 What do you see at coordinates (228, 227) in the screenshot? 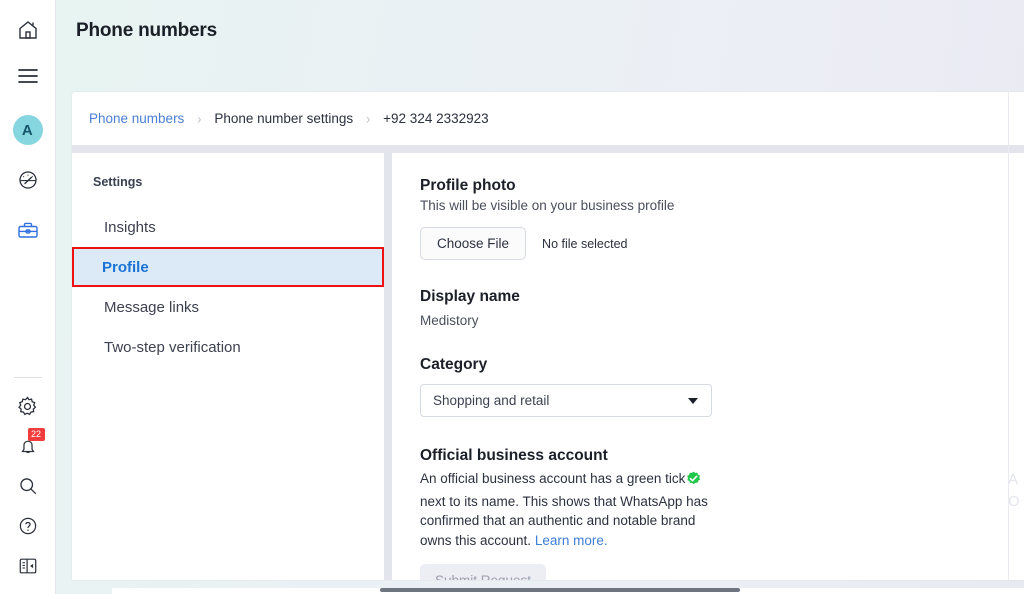
I see `sidebar-item-insights: Insights` at bounding box center [228, 227].